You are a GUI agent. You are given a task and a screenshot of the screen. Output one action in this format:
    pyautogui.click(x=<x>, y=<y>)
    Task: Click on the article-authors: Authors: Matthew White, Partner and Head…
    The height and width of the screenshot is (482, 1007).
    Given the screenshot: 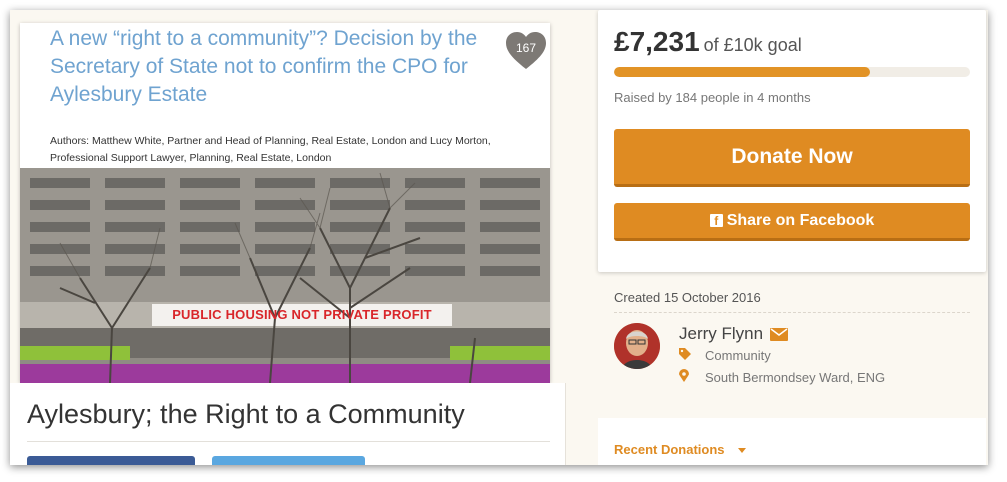 What is the action you would take?
    pyautogui.click(x=270, y=149)
    